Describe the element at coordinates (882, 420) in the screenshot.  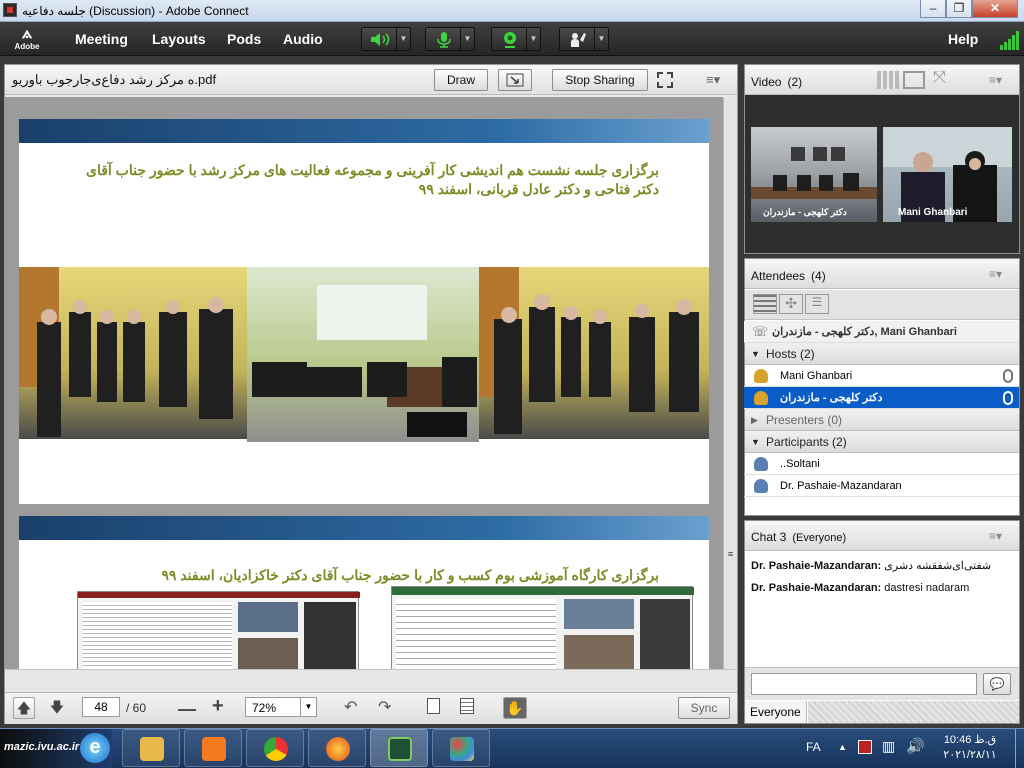
I see `presenters-category: ▶ Presenters (0)` at that location.